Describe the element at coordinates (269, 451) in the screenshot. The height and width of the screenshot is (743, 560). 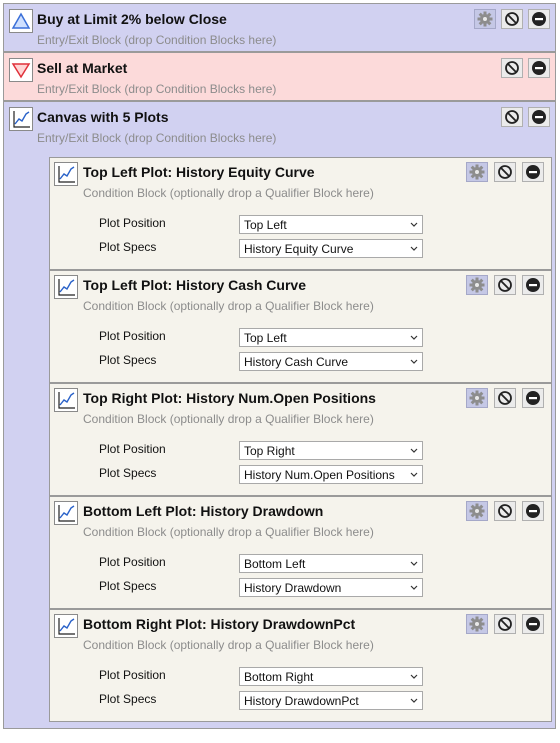
I see `plot-position-value: Top Right` at that location.